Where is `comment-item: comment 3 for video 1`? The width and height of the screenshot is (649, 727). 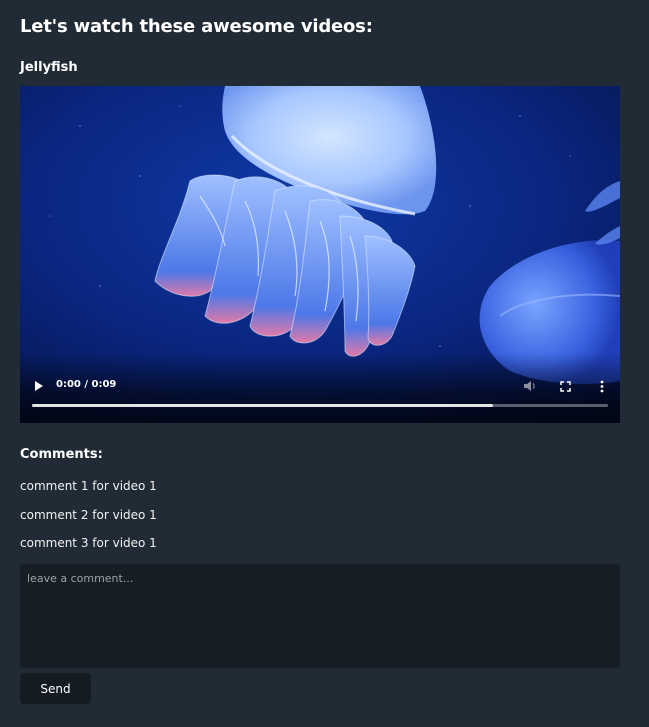 comment-item: comment 3 for video 1 is located at coordinates (88, 543).